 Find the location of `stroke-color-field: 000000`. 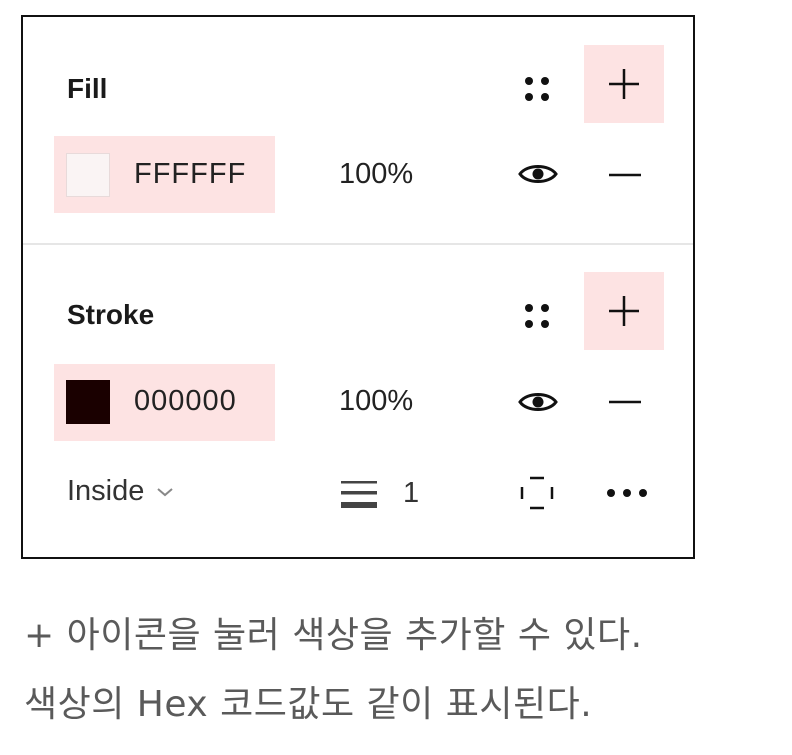

stroke-color-field: 000000 is located at coordinates (164, 402).